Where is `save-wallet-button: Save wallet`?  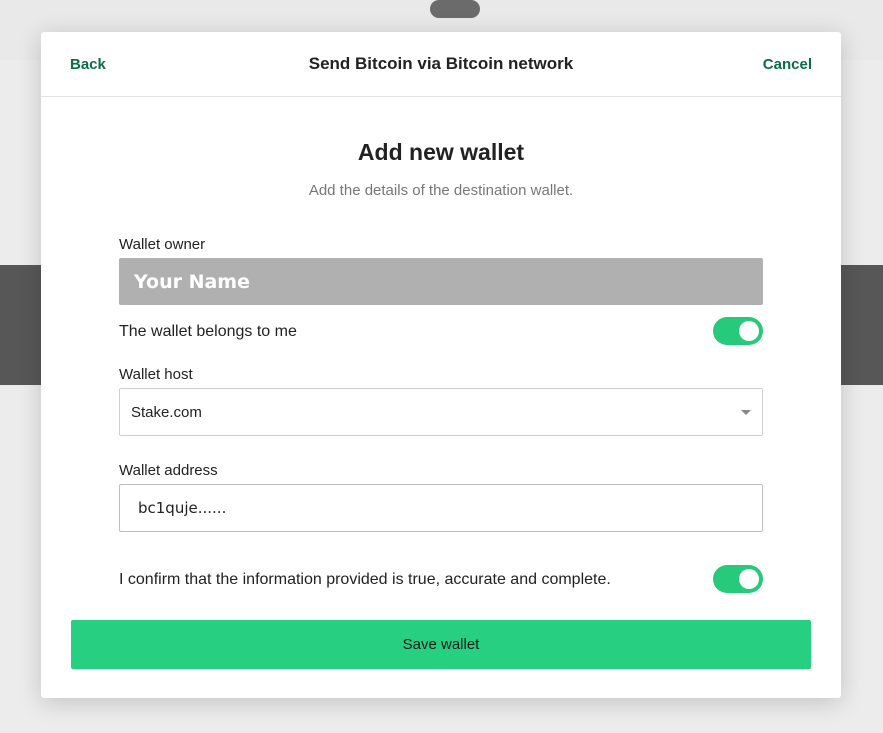 save-wallet-button: Save wallet is located at coordinates (441, 644).